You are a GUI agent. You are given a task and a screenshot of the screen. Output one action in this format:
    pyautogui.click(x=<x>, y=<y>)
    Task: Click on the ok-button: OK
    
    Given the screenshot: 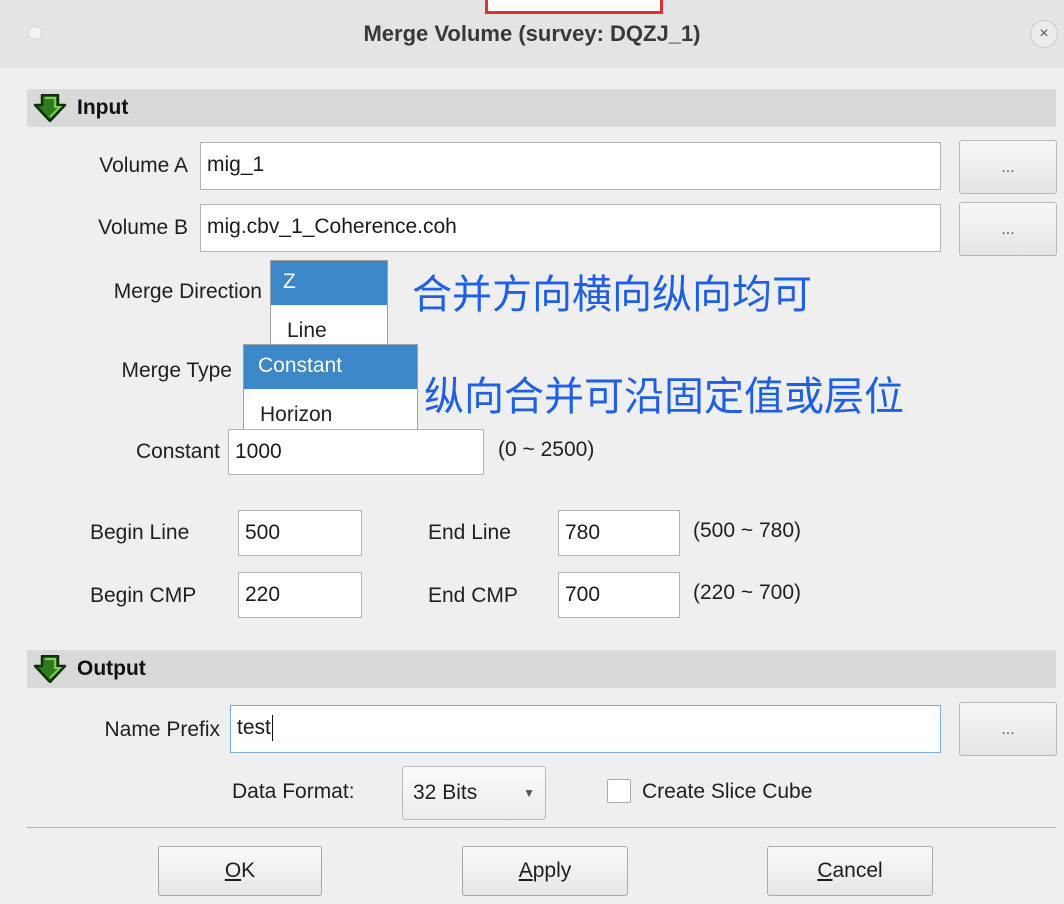 What is the action you would take?
    pyautogui.click(x=240, y=871)
    